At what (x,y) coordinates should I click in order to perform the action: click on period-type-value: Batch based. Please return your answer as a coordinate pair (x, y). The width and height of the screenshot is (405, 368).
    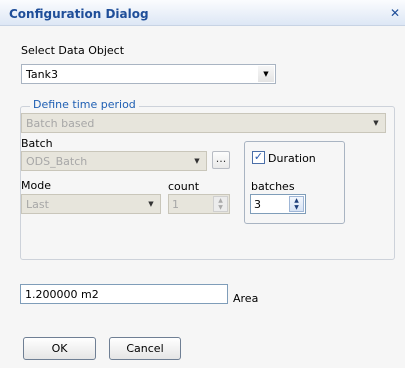
    Looking at the image, I should click on (60, 123).